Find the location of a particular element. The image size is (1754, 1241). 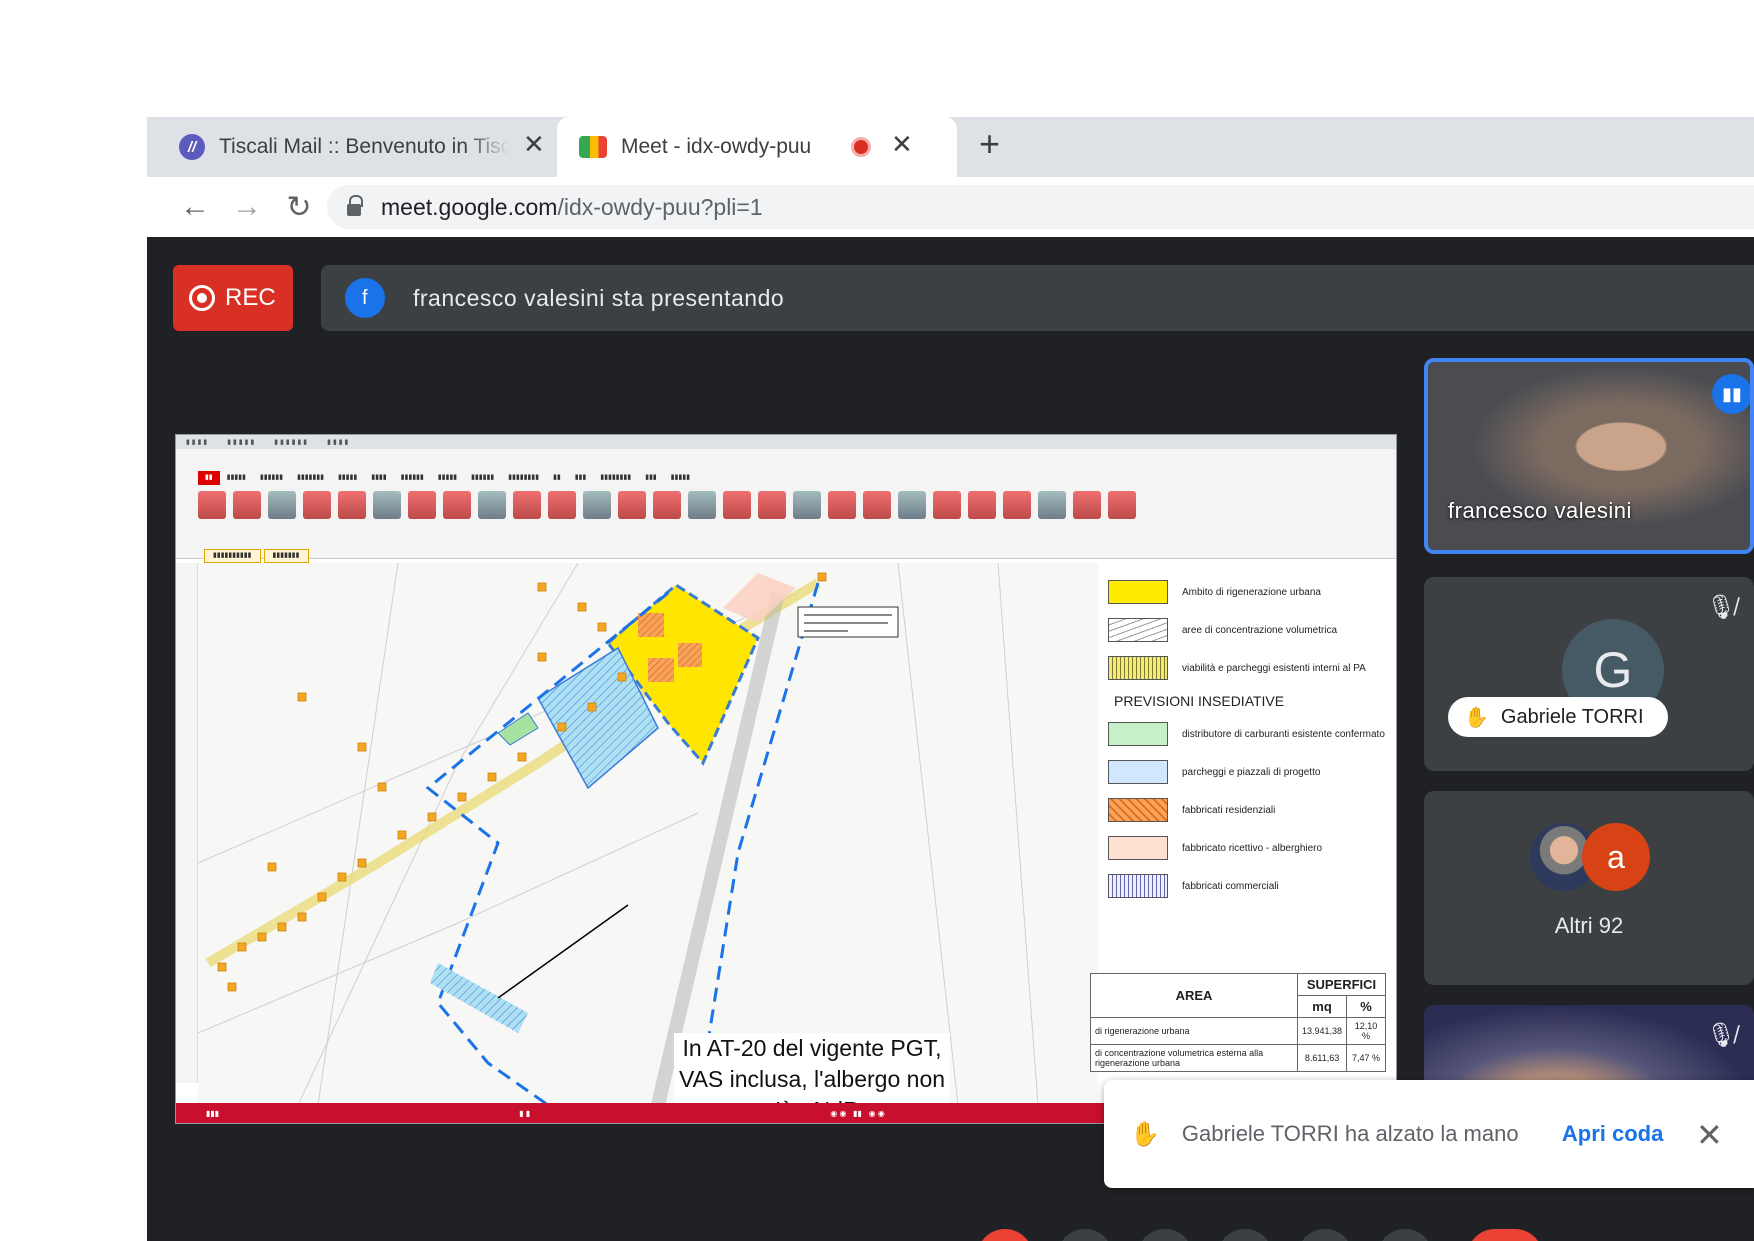

presenting-text: francesco valesini sta presentando is located at coordinates (599, 297).